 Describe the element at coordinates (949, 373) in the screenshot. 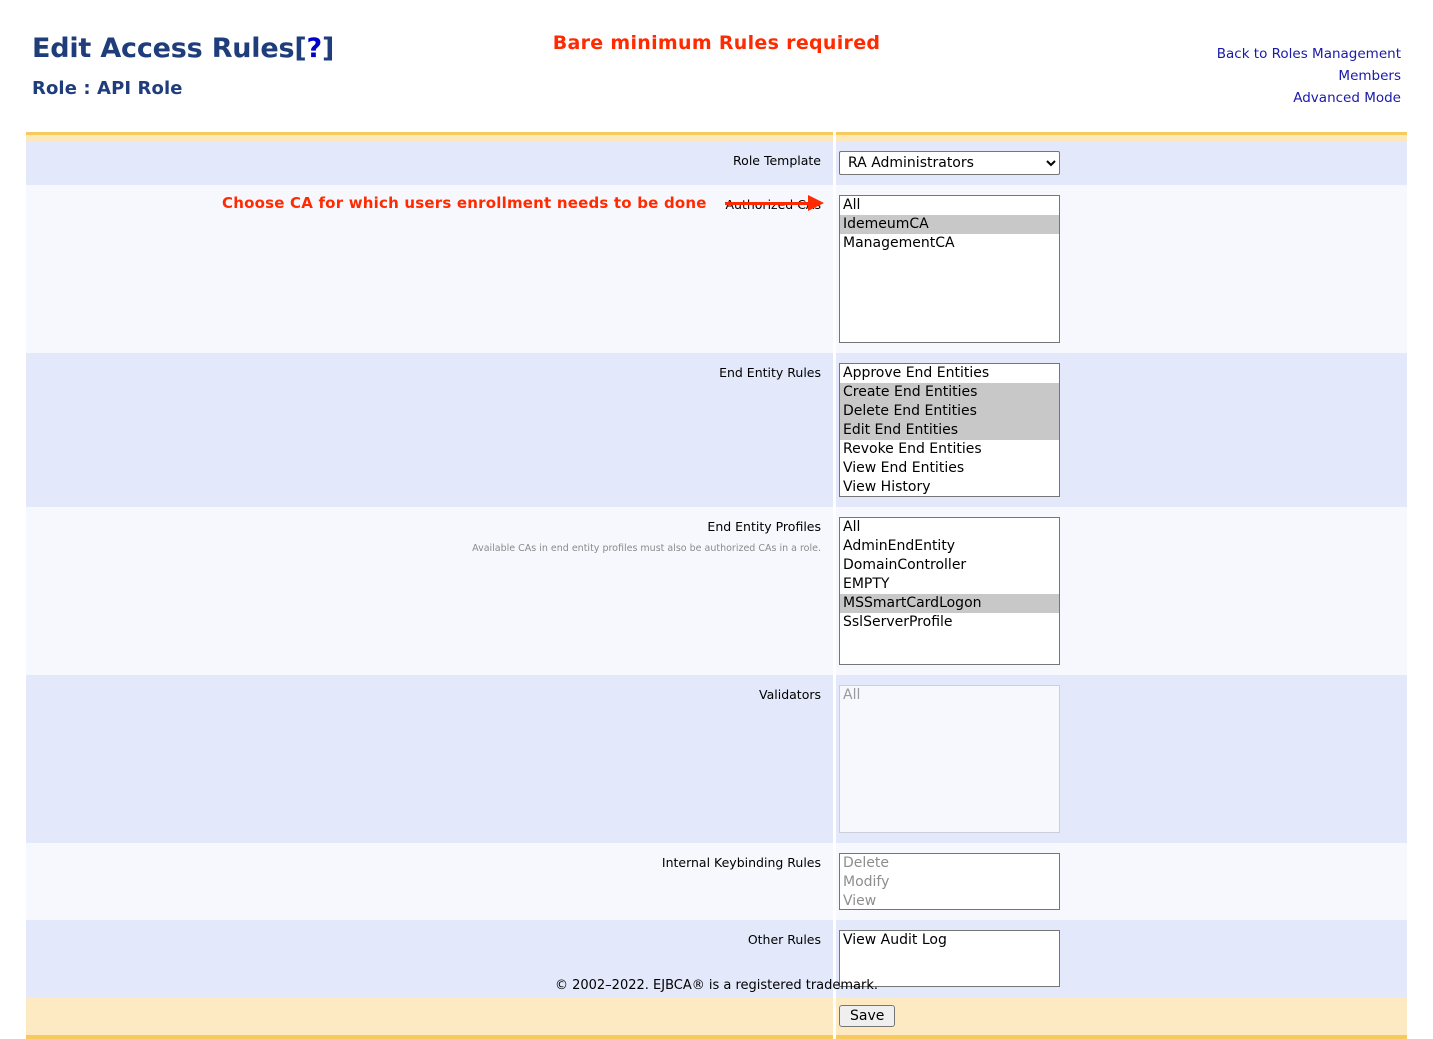

I see `list-item: Approve End Entities` at that location.